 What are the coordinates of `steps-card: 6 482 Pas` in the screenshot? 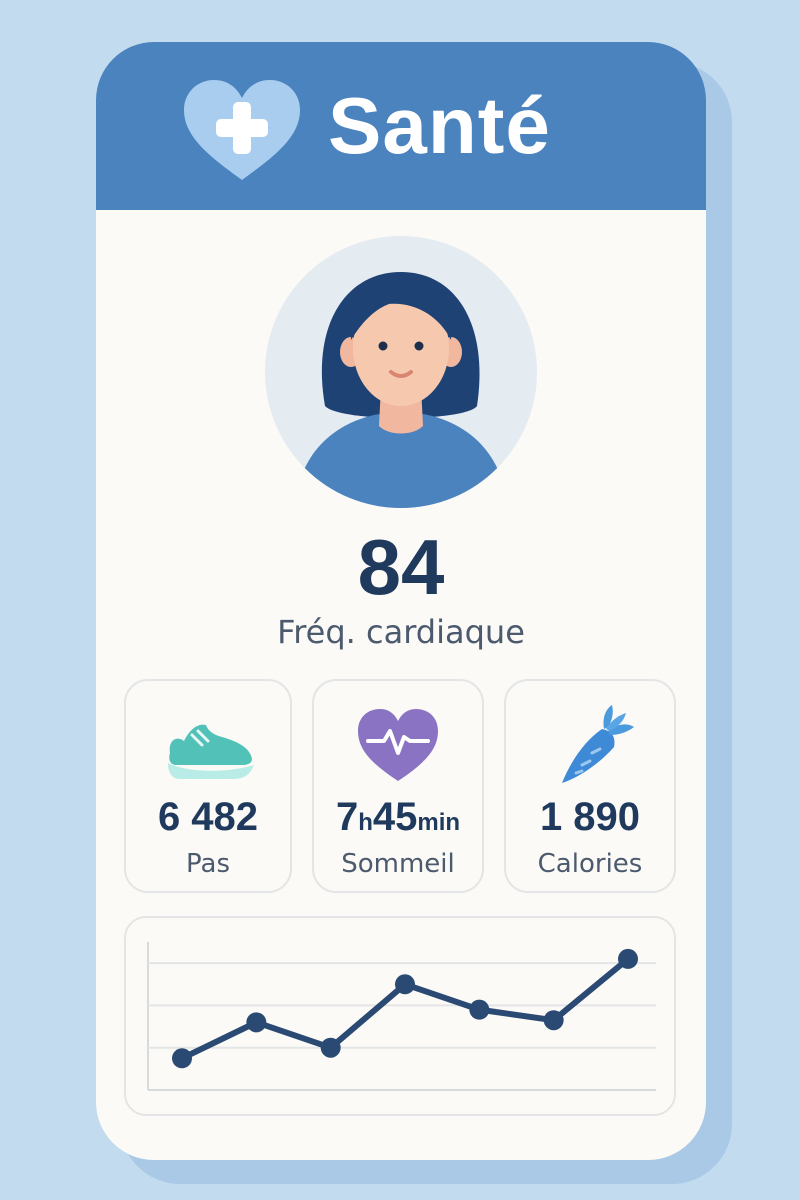 It's located at (208, 786).